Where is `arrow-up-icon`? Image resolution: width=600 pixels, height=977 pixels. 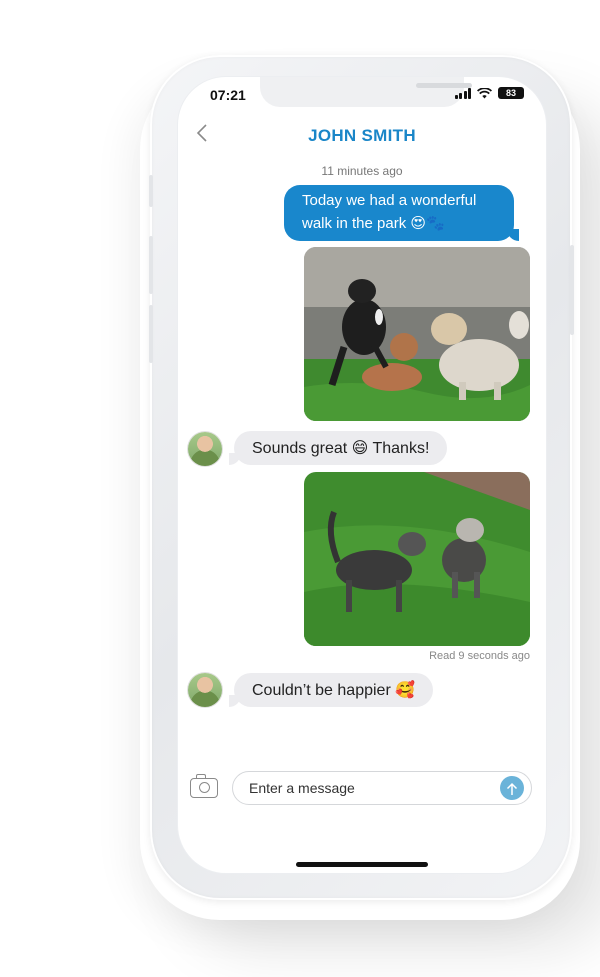
arrow-up-icon is located at coordinates (512, 789).